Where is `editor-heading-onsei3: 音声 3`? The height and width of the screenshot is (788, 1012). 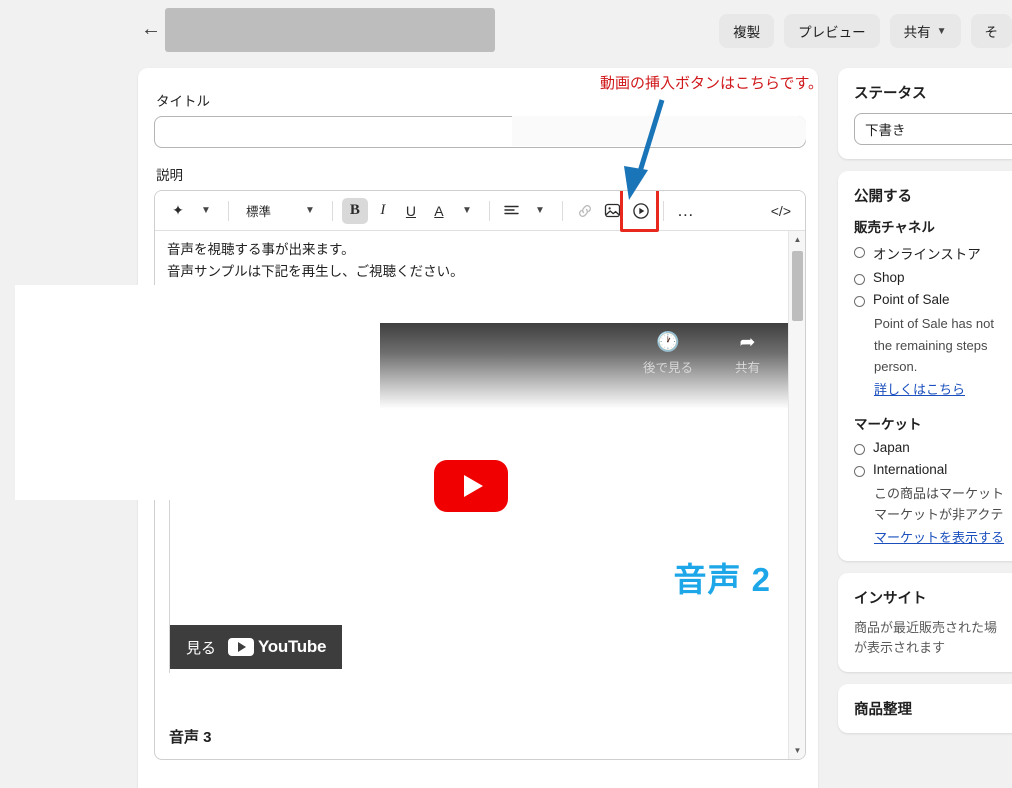 editor-heading-onsei3: 音声 3 is located at coordinates (190, 737).